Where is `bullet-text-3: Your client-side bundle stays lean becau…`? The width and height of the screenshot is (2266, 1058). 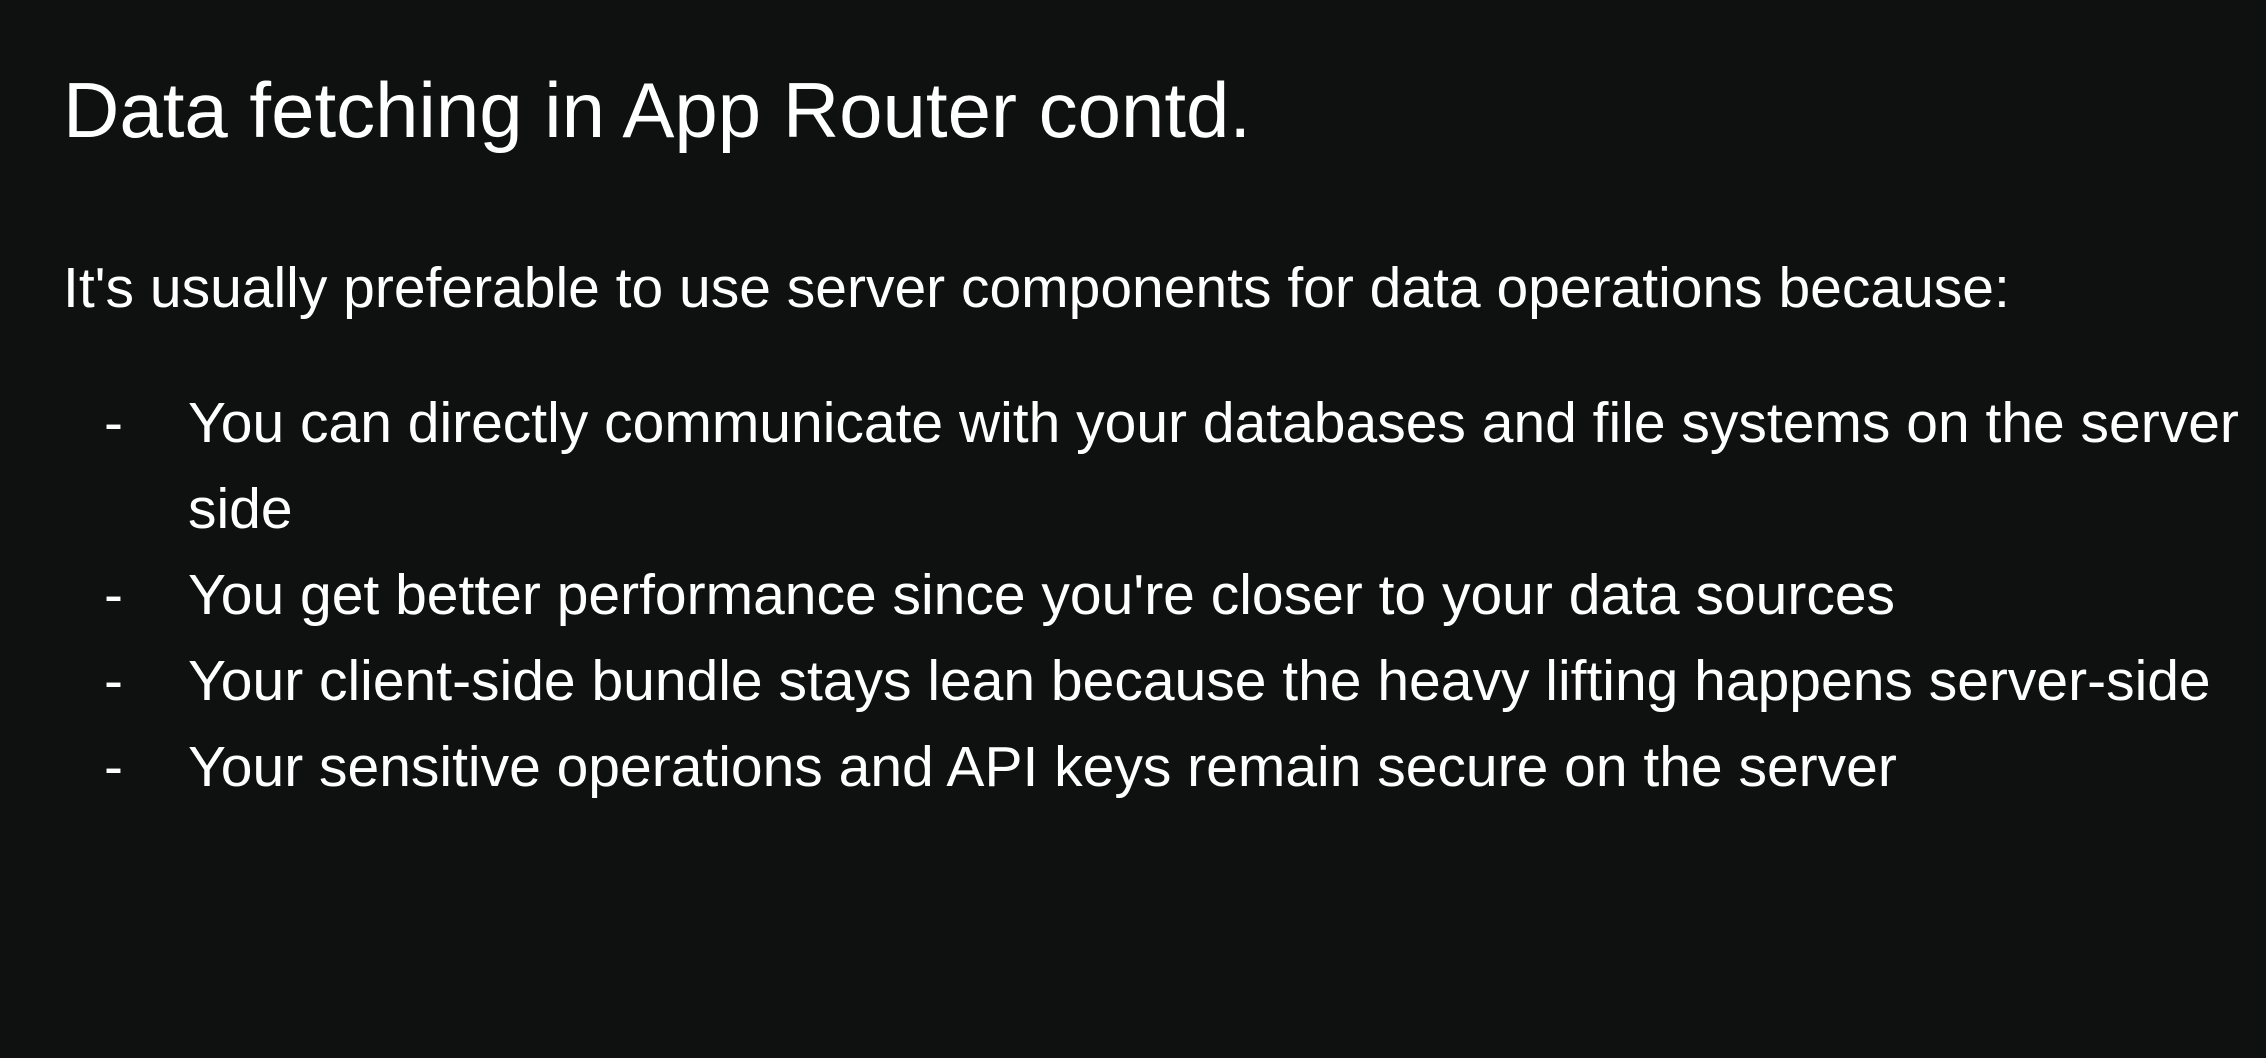
bullet-text-3: Your client-side bundle stays lean becau… is located at coordinates (1199, 681).